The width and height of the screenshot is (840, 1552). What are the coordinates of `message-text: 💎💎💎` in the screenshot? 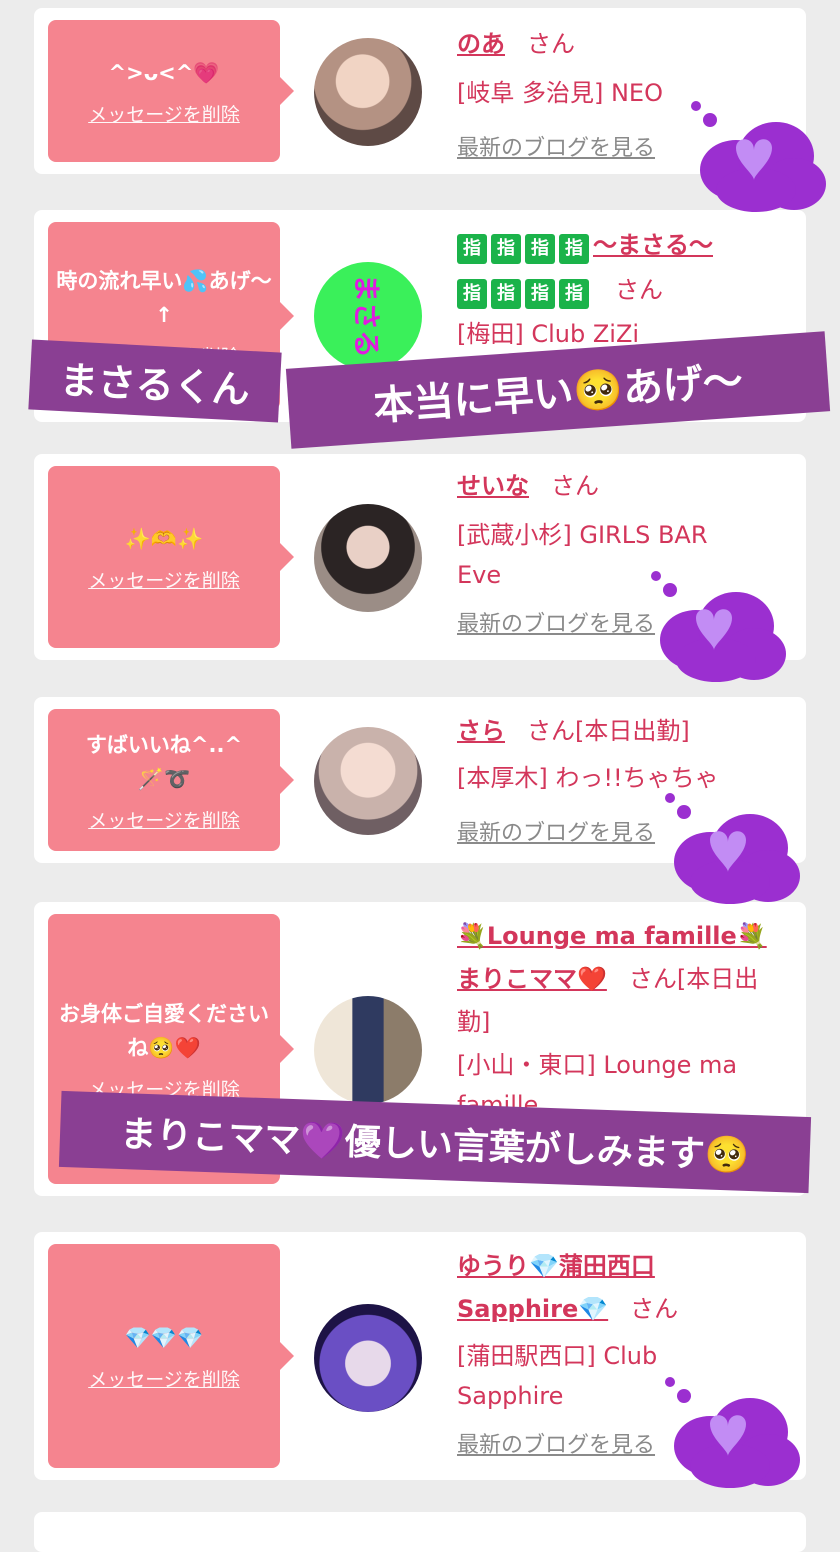 It's located at (164, 1337).